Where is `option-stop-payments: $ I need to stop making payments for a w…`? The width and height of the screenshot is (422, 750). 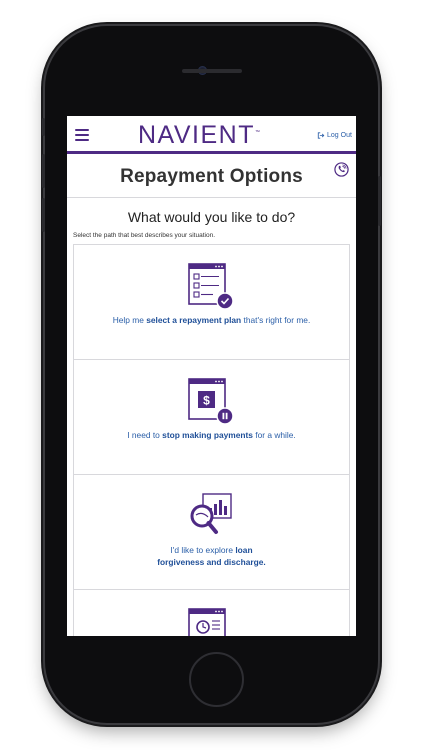
option-stop-payments: $ I need to stop making payments for a w… is located at coordinates (211, 417).